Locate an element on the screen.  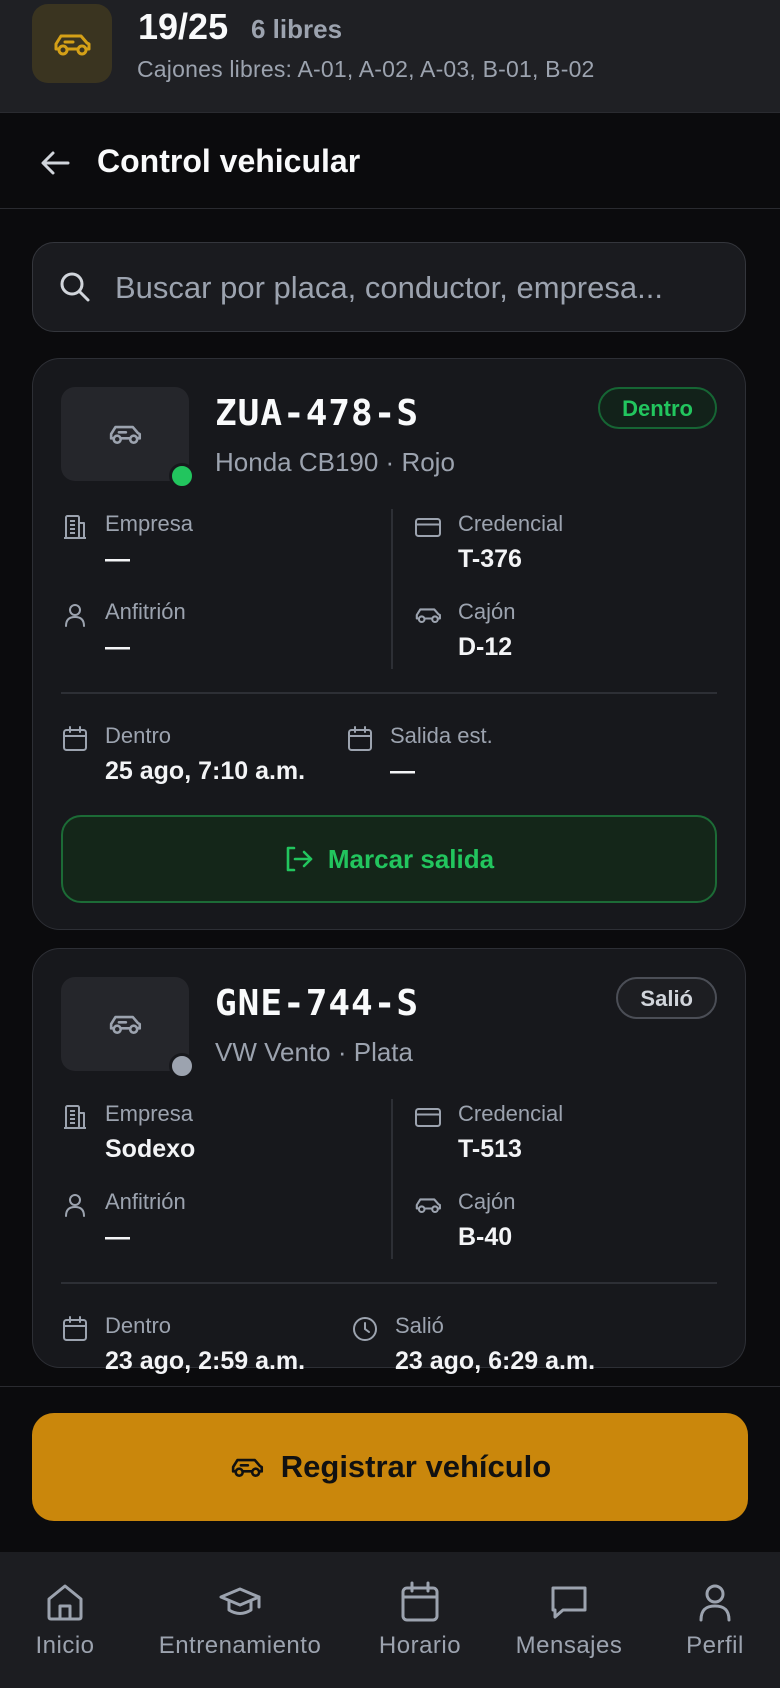
tab-inicio: Inicio is located at coordinates (65, 1620).